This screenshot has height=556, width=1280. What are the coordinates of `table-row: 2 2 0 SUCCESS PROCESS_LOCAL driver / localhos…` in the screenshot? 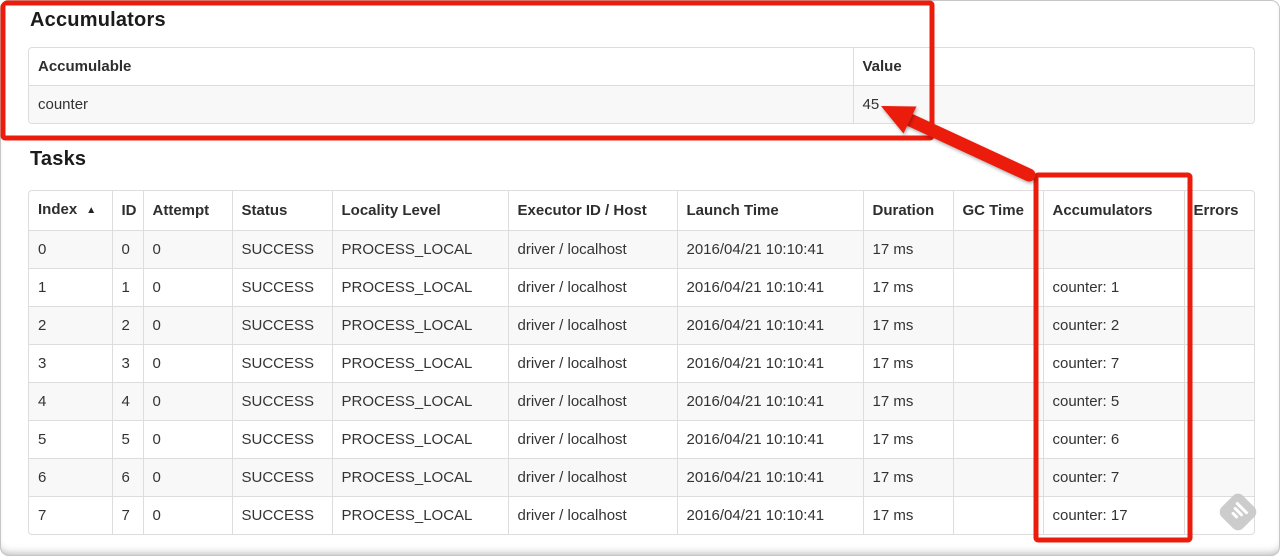 It's located at (641, 325).